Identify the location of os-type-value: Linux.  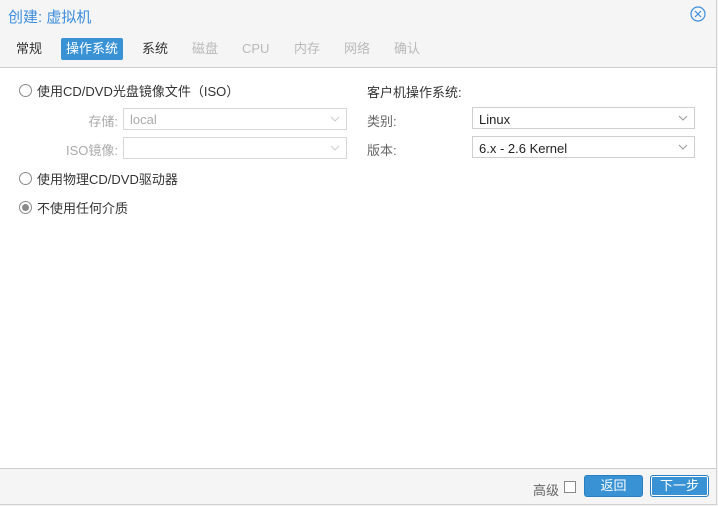
(495, 119).